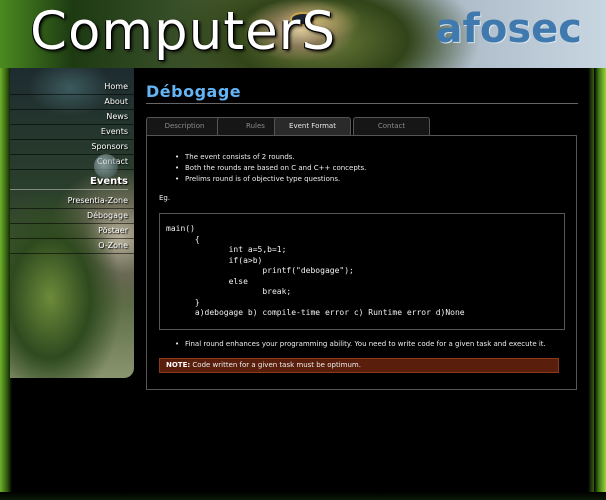 This screenshot has height=500, width=606. Describe the element at coordinates (72, 102) in the screenshot. I see `nav-about-link: About` at that location.